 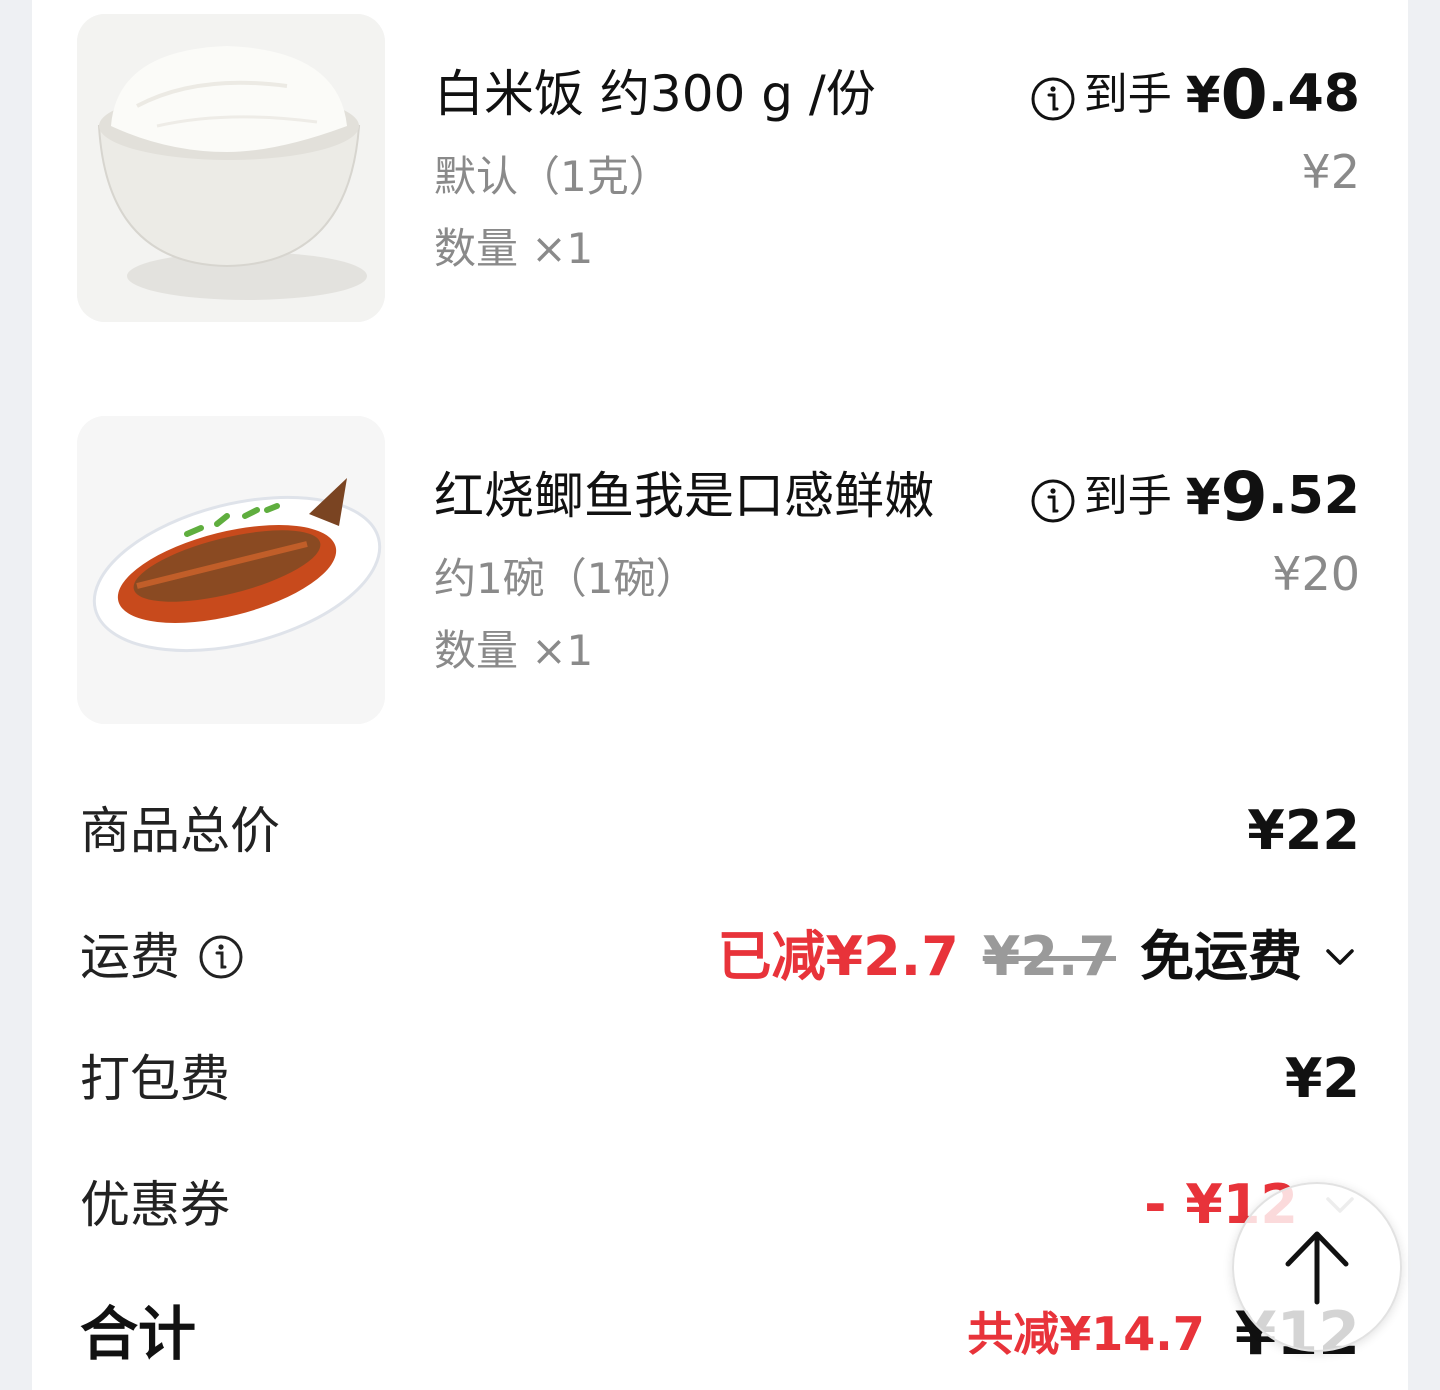 I want to click on subtotal-label: 商品总价, so click(x=180, y=831).